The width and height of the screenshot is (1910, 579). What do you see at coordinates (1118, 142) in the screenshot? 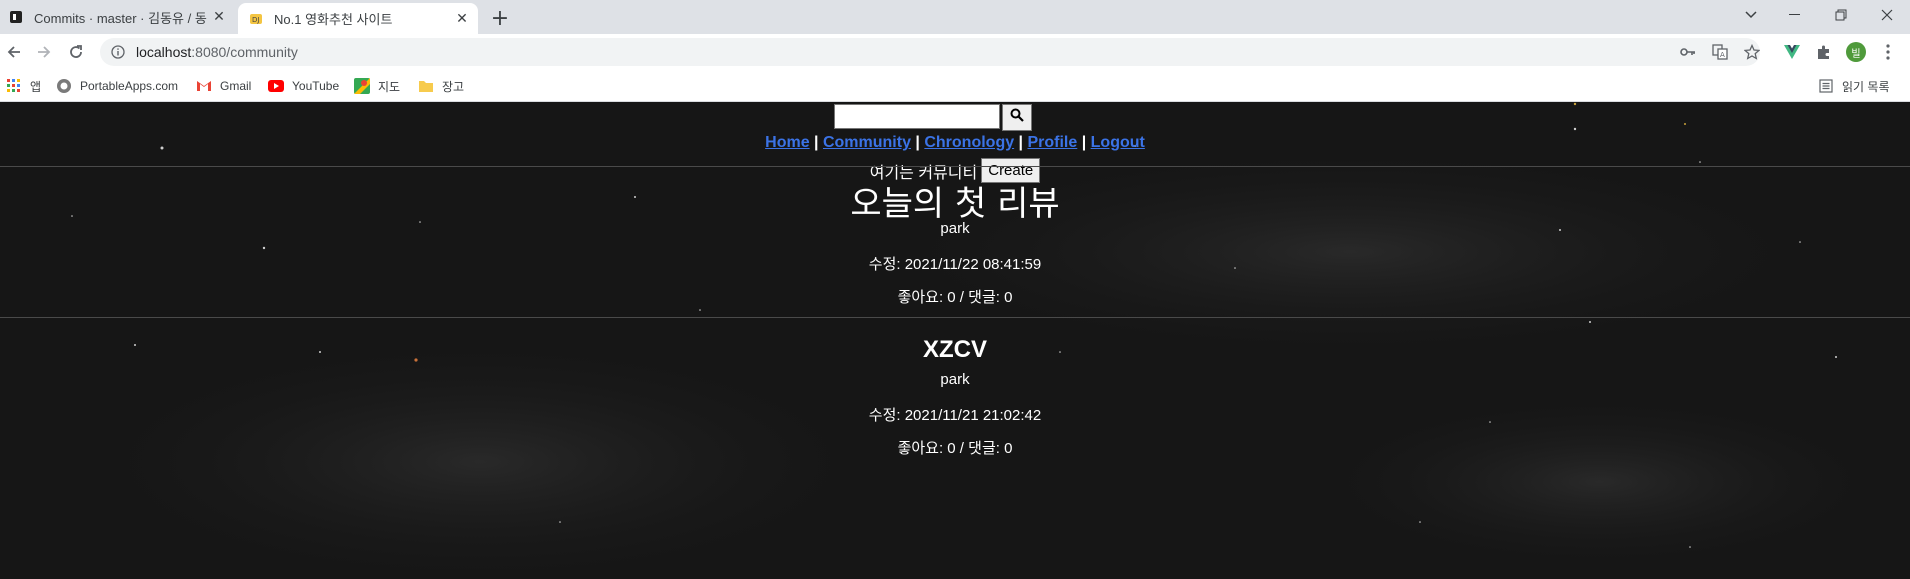
I see `nav-logout-link: Logout` at bounding box center [1118, 142].